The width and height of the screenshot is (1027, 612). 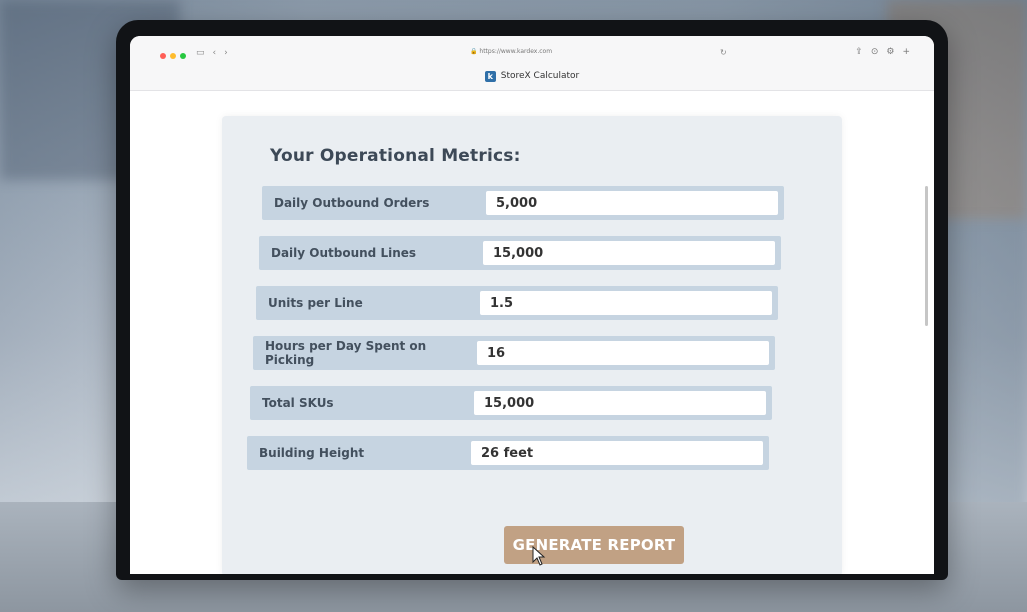 I want to click on tab: k StoreX Calculator, so click(x=532, y=76).